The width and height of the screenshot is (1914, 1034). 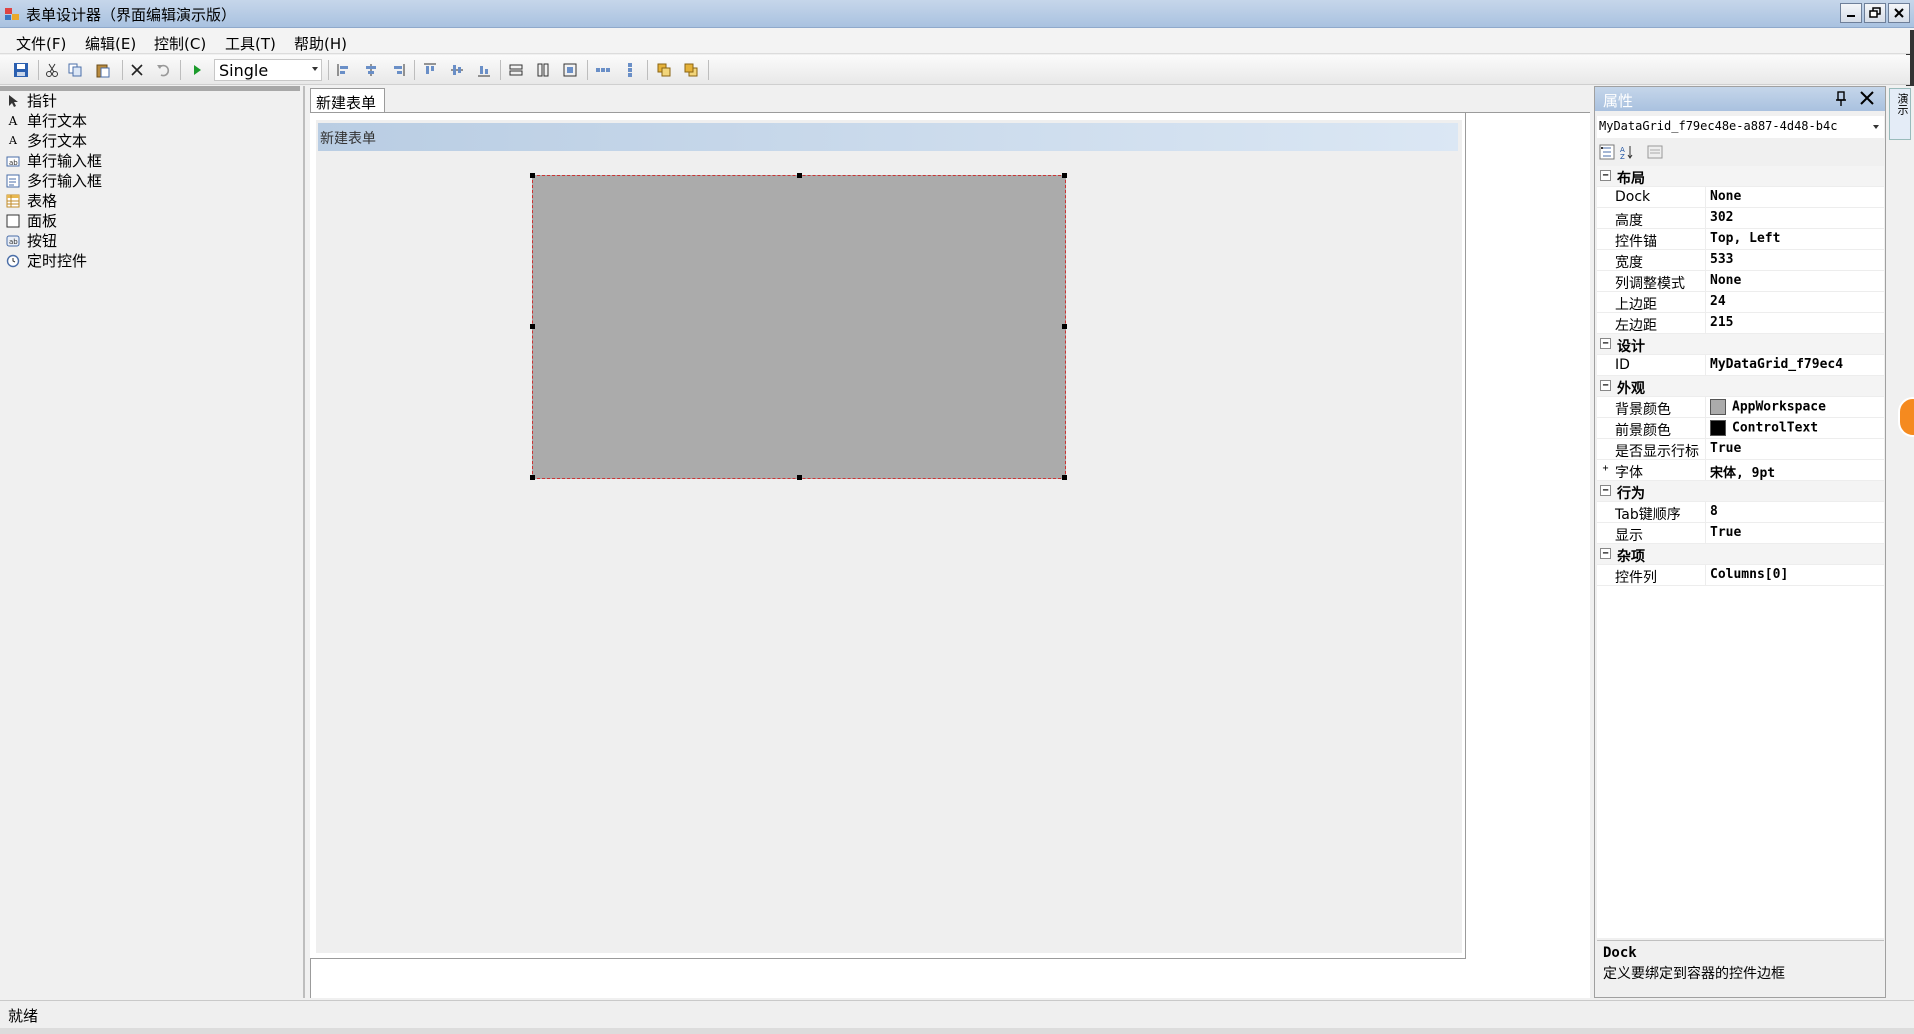 I want to click on resize-handle-e, so click(x=1064, y=326).